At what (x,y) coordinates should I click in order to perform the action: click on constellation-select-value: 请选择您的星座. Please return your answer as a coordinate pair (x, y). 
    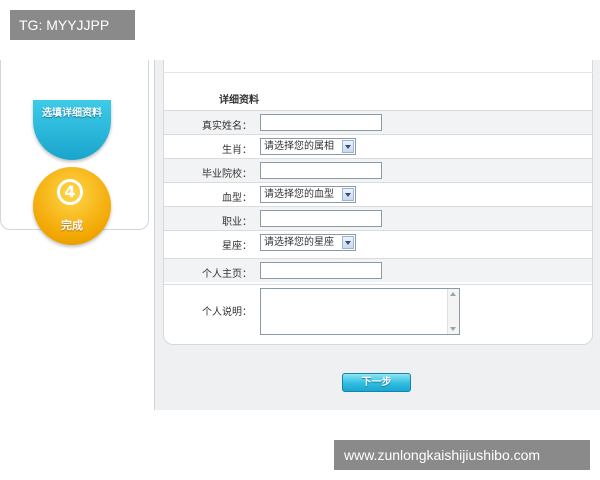
    Looking at the image, I should click on (299, 242).